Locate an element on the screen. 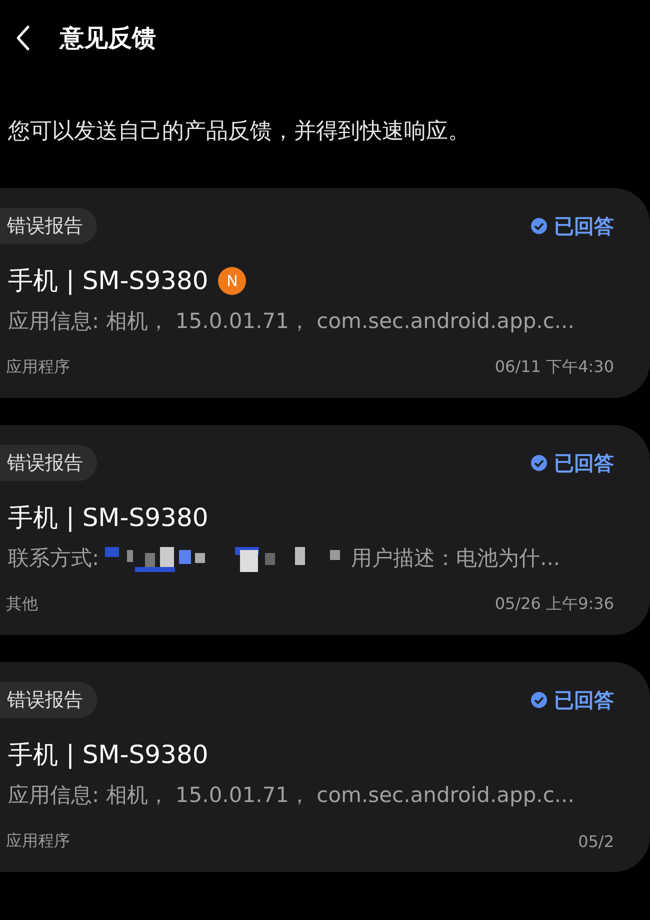  timestamp: 05/2 is located at coordinates (596, 841).